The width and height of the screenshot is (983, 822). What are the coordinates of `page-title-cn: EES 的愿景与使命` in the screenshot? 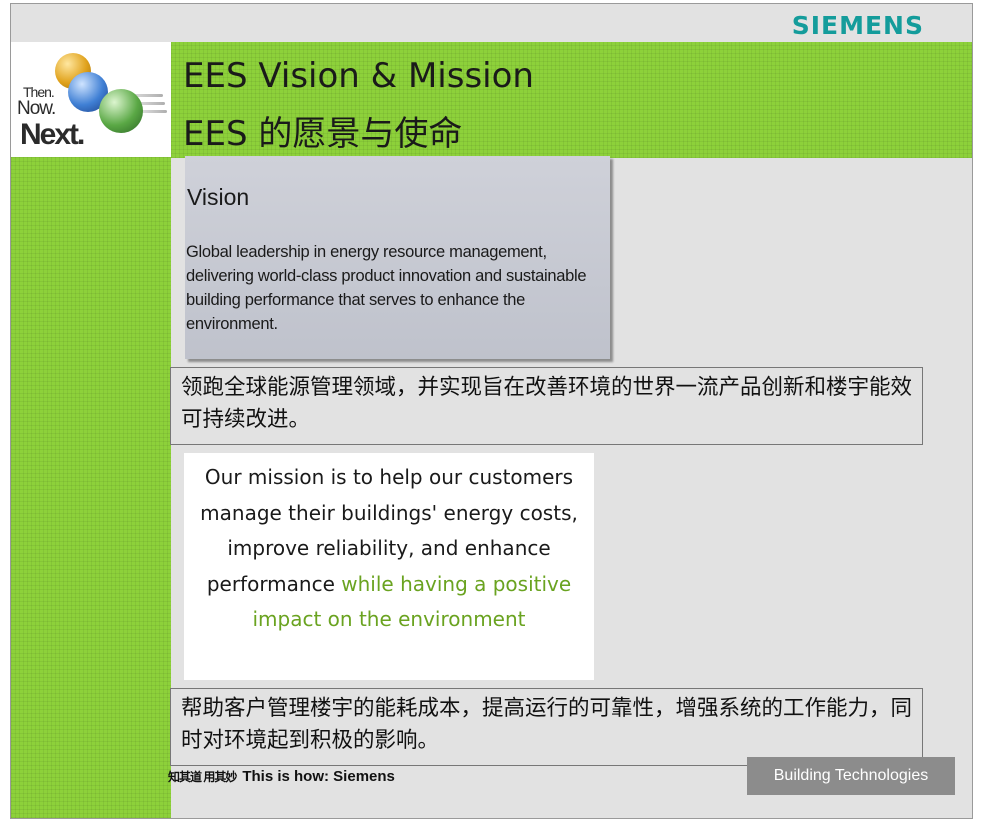 It's located at (323, 134).